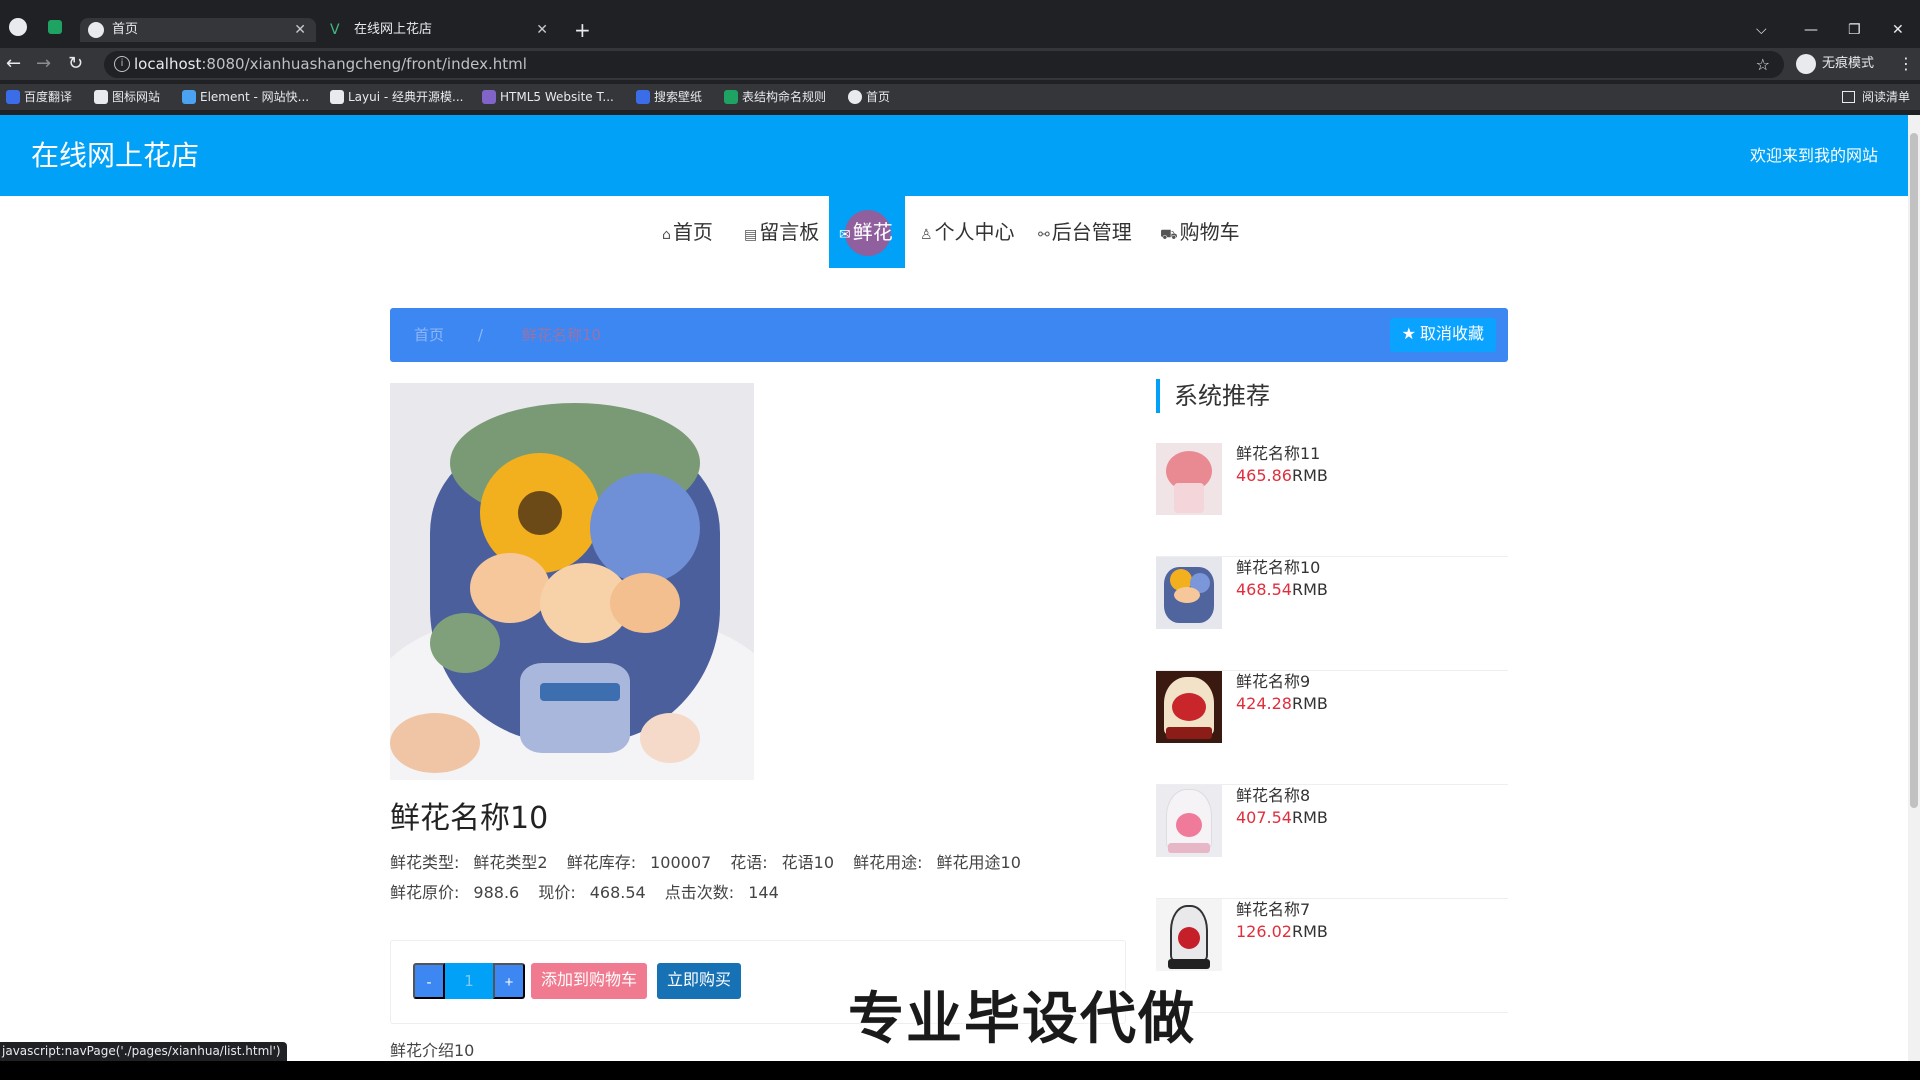 The width and height of the screenshot is (1920, 1080). I want to click on nav-admin: ⚯ 后台管理, so click(1085, 232).